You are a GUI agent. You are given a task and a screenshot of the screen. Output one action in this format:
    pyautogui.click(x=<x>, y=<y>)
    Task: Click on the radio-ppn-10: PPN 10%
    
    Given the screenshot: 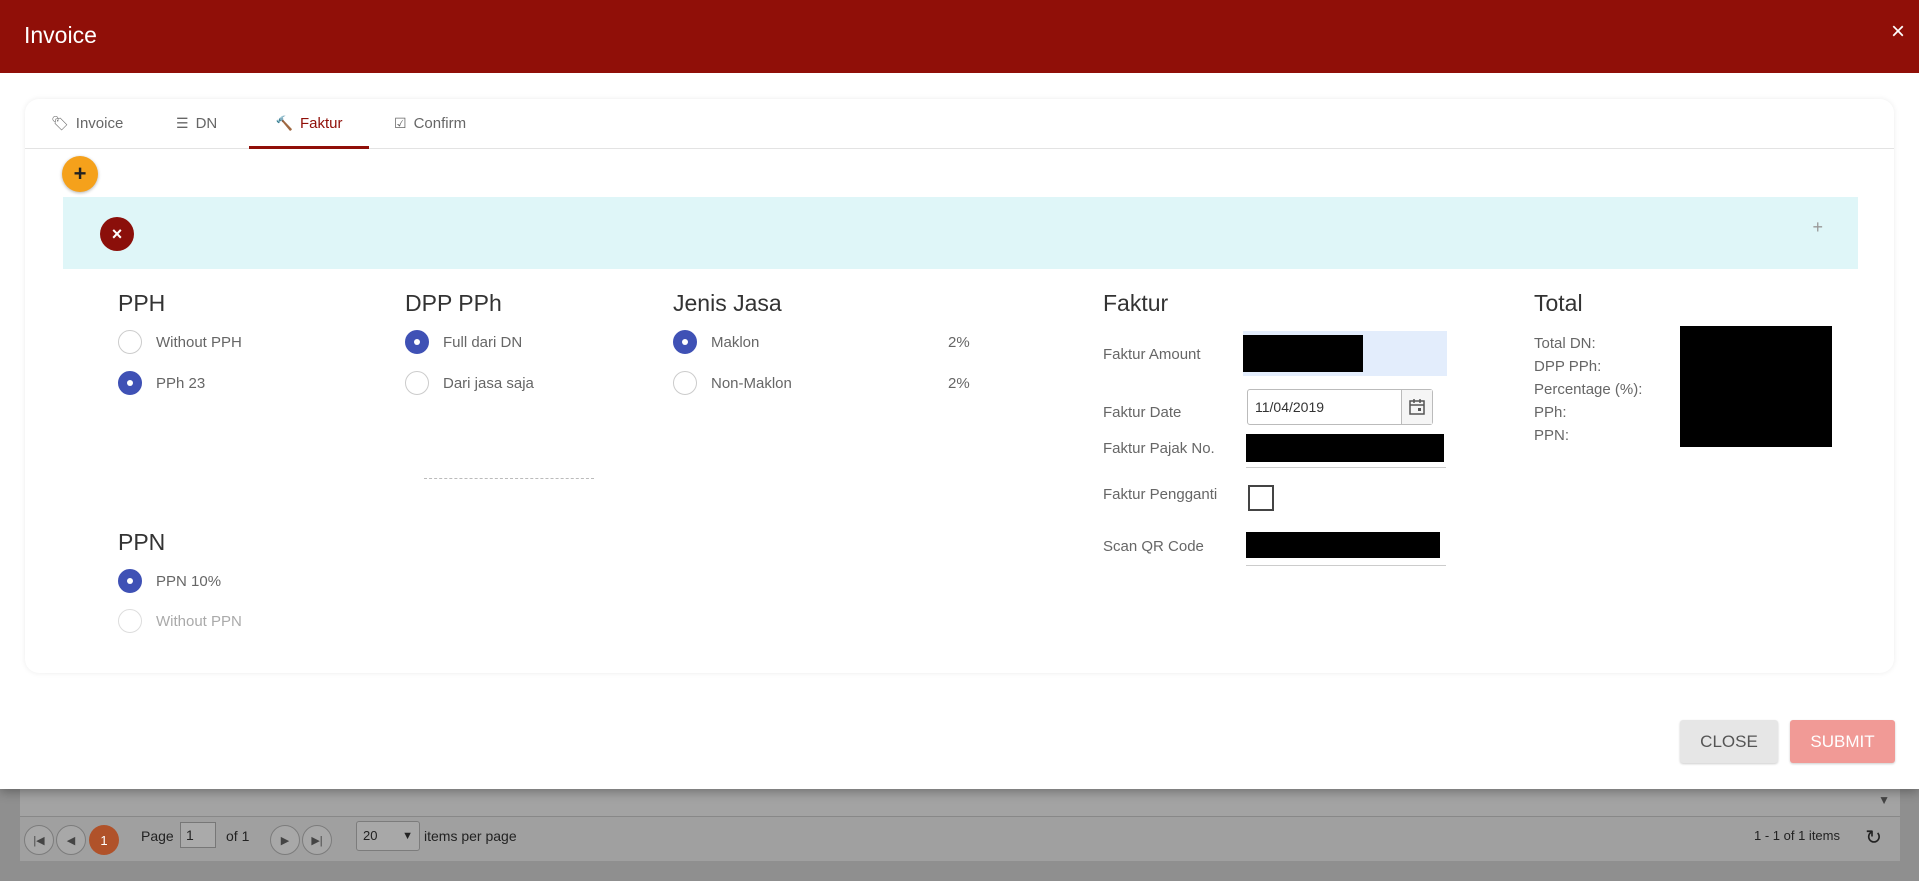 What is the action you would take?
    pyautogui.click(x=169, y=581)
    